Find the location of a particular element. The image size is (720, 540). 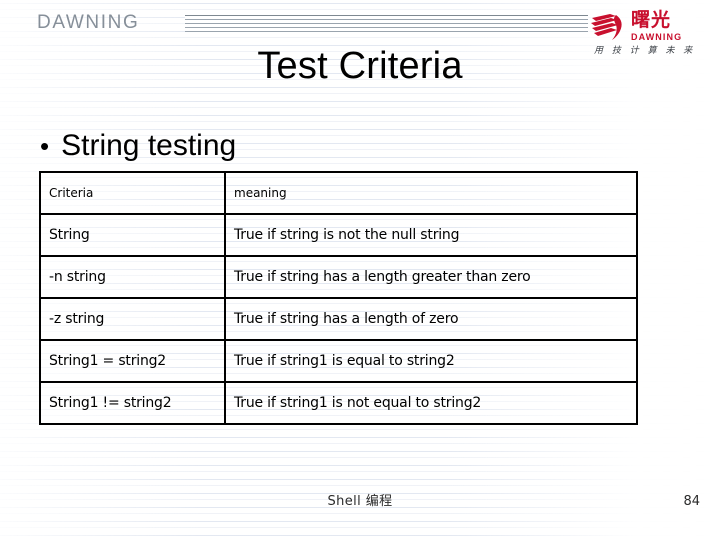

table-cell-meaning: True if string1 is not equal to string2 is located at coordinates (431, 403).